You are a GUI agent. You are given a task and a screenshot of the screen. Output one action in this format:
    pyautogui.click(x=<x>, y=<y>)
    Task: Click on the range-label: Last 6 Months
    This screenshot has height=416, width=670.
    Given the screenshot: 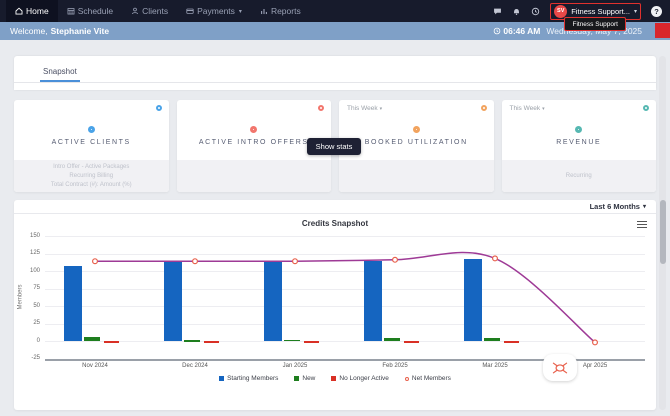 What is the action you would take?
    pyautogui.click(x=614, y=206)
    